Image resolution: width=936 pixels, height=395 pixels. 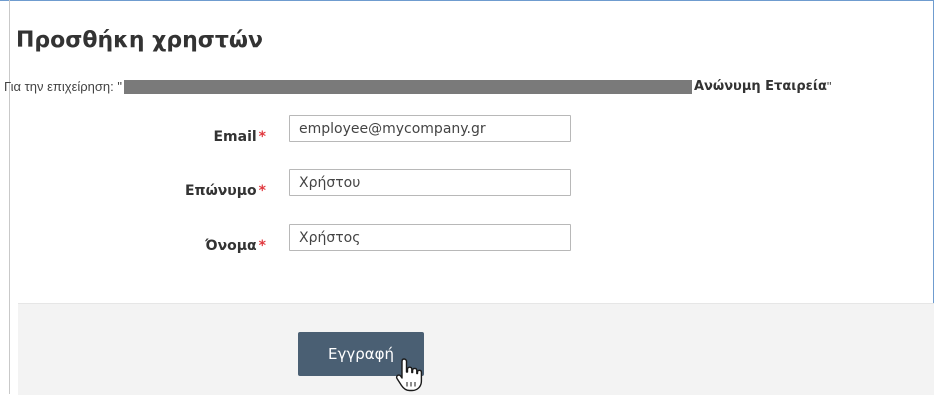 What do you see at coordinates (430, 182) in the screenshot?
I see `surname-field` at bounding box center [430, 182].